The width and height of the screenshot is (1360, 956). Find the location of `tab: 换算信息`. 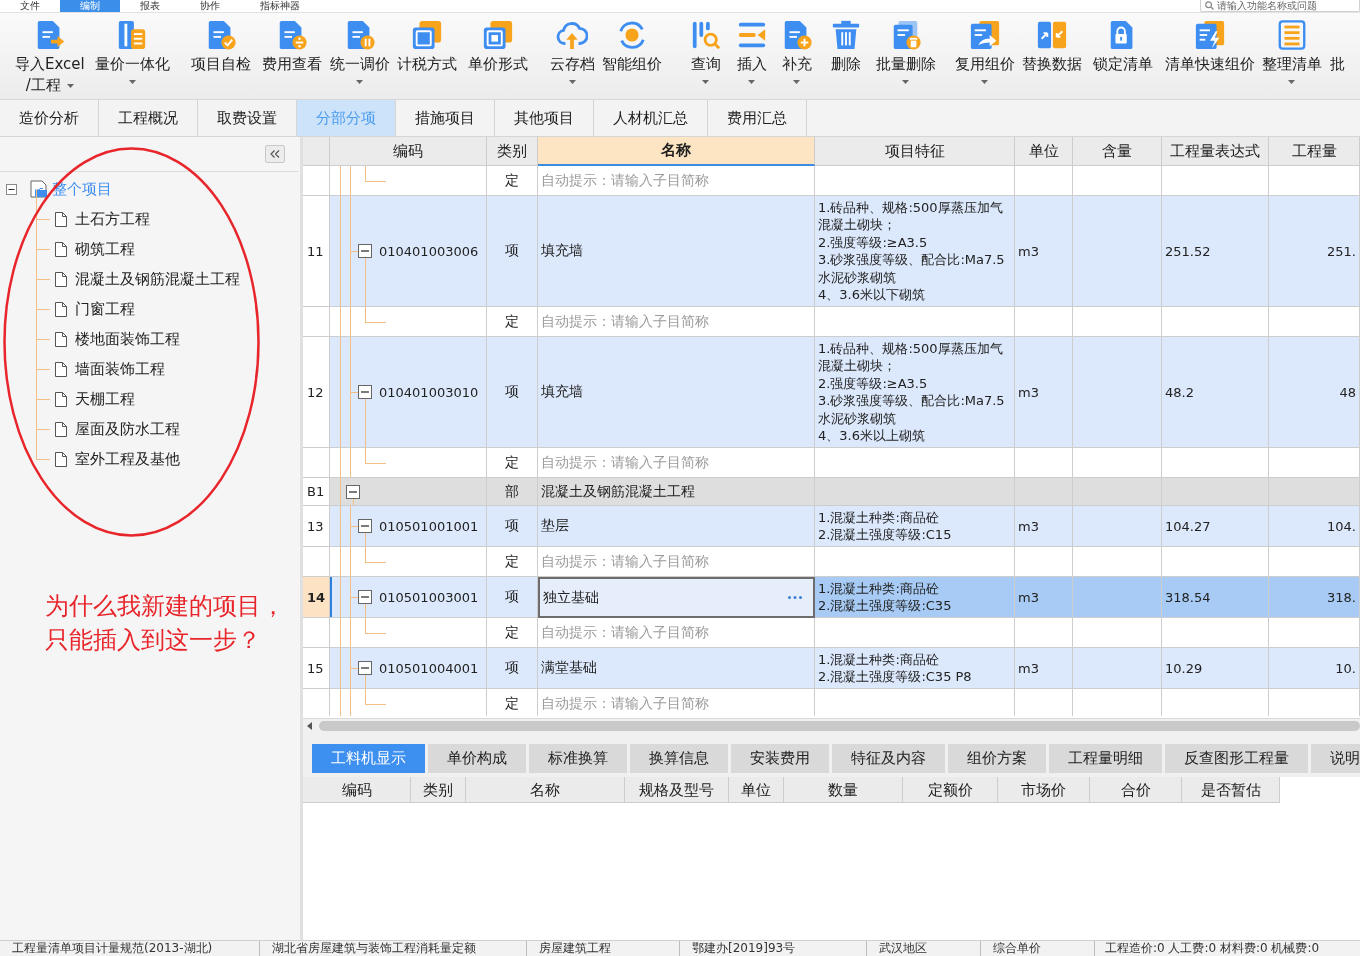

tab: 换算信息 is located at coordinates (679, 758).